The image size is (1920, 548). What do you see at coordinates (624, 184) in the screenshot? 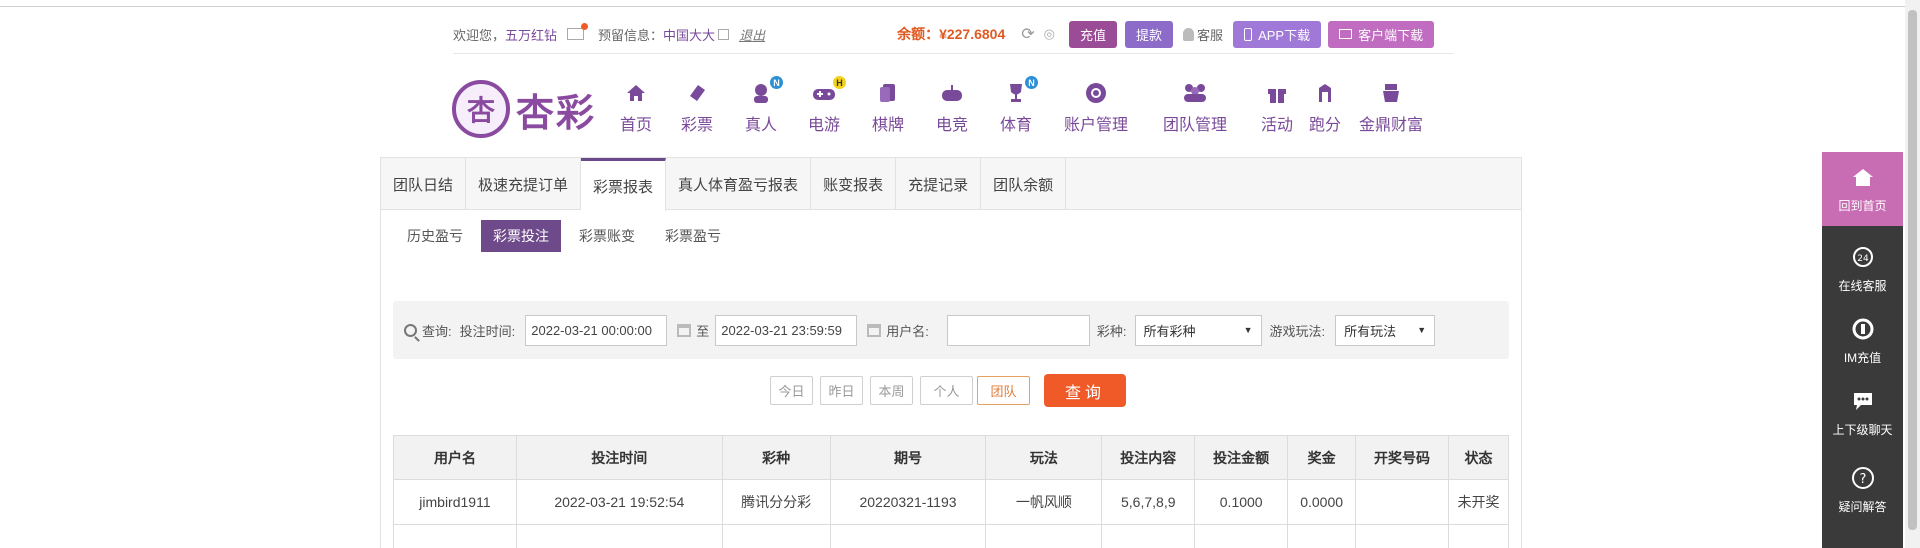
I see `tab-lottery-report: 彩票报表` at bounding box center [624, 184].